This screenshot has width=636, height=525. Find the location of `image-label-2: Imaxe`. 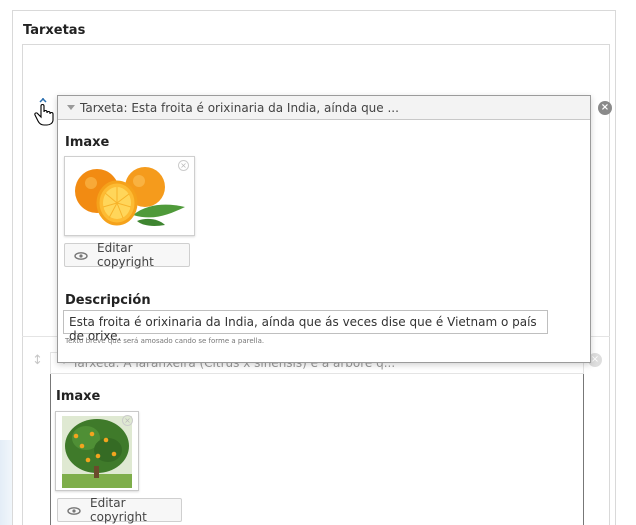

image-label-2: Imaxe is located at coordinates (78, 396).